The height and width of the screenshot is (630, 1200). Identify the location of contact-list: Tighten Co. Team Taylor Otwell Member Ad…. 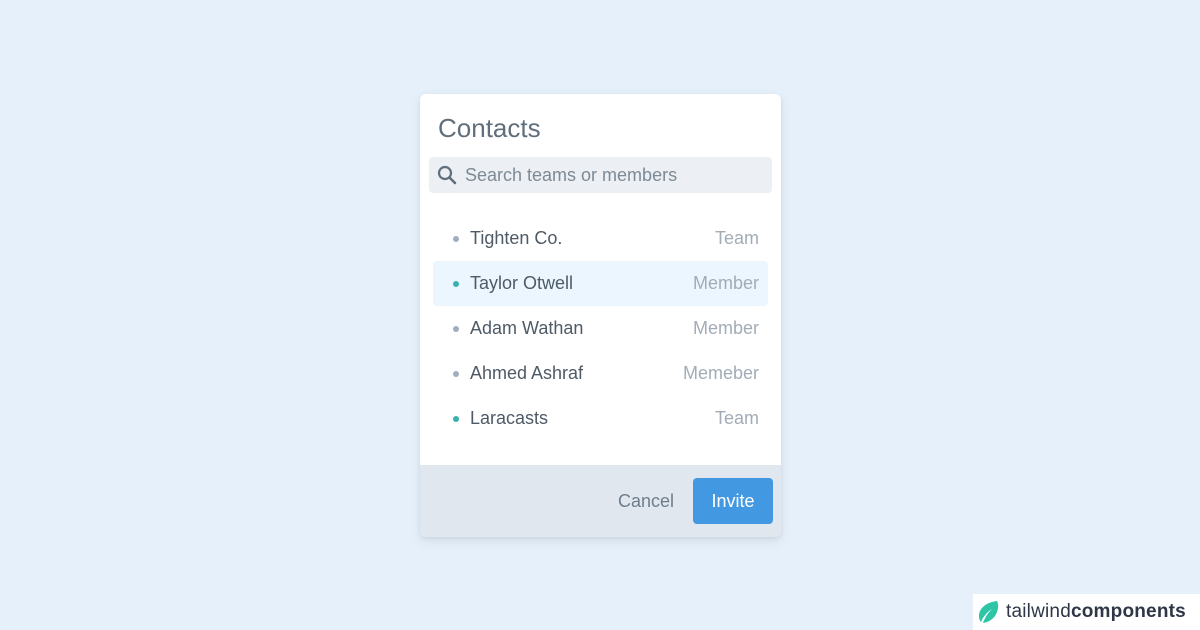
(600, 328).